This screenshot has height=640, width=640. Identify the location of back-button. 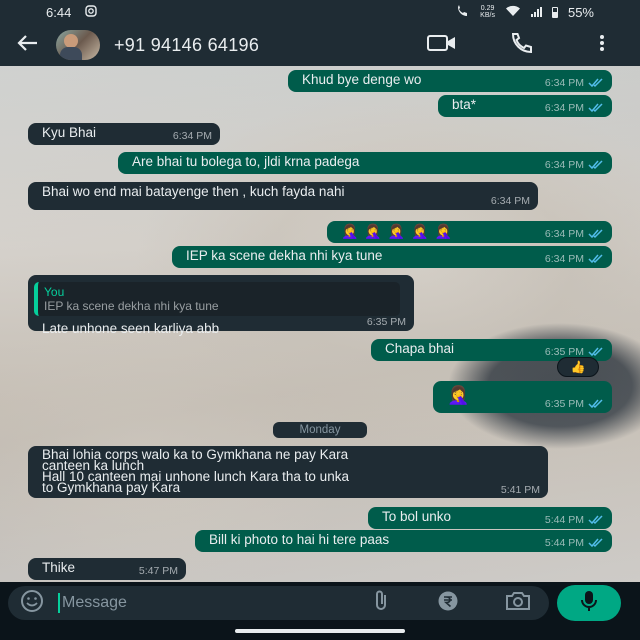
(27, 45).